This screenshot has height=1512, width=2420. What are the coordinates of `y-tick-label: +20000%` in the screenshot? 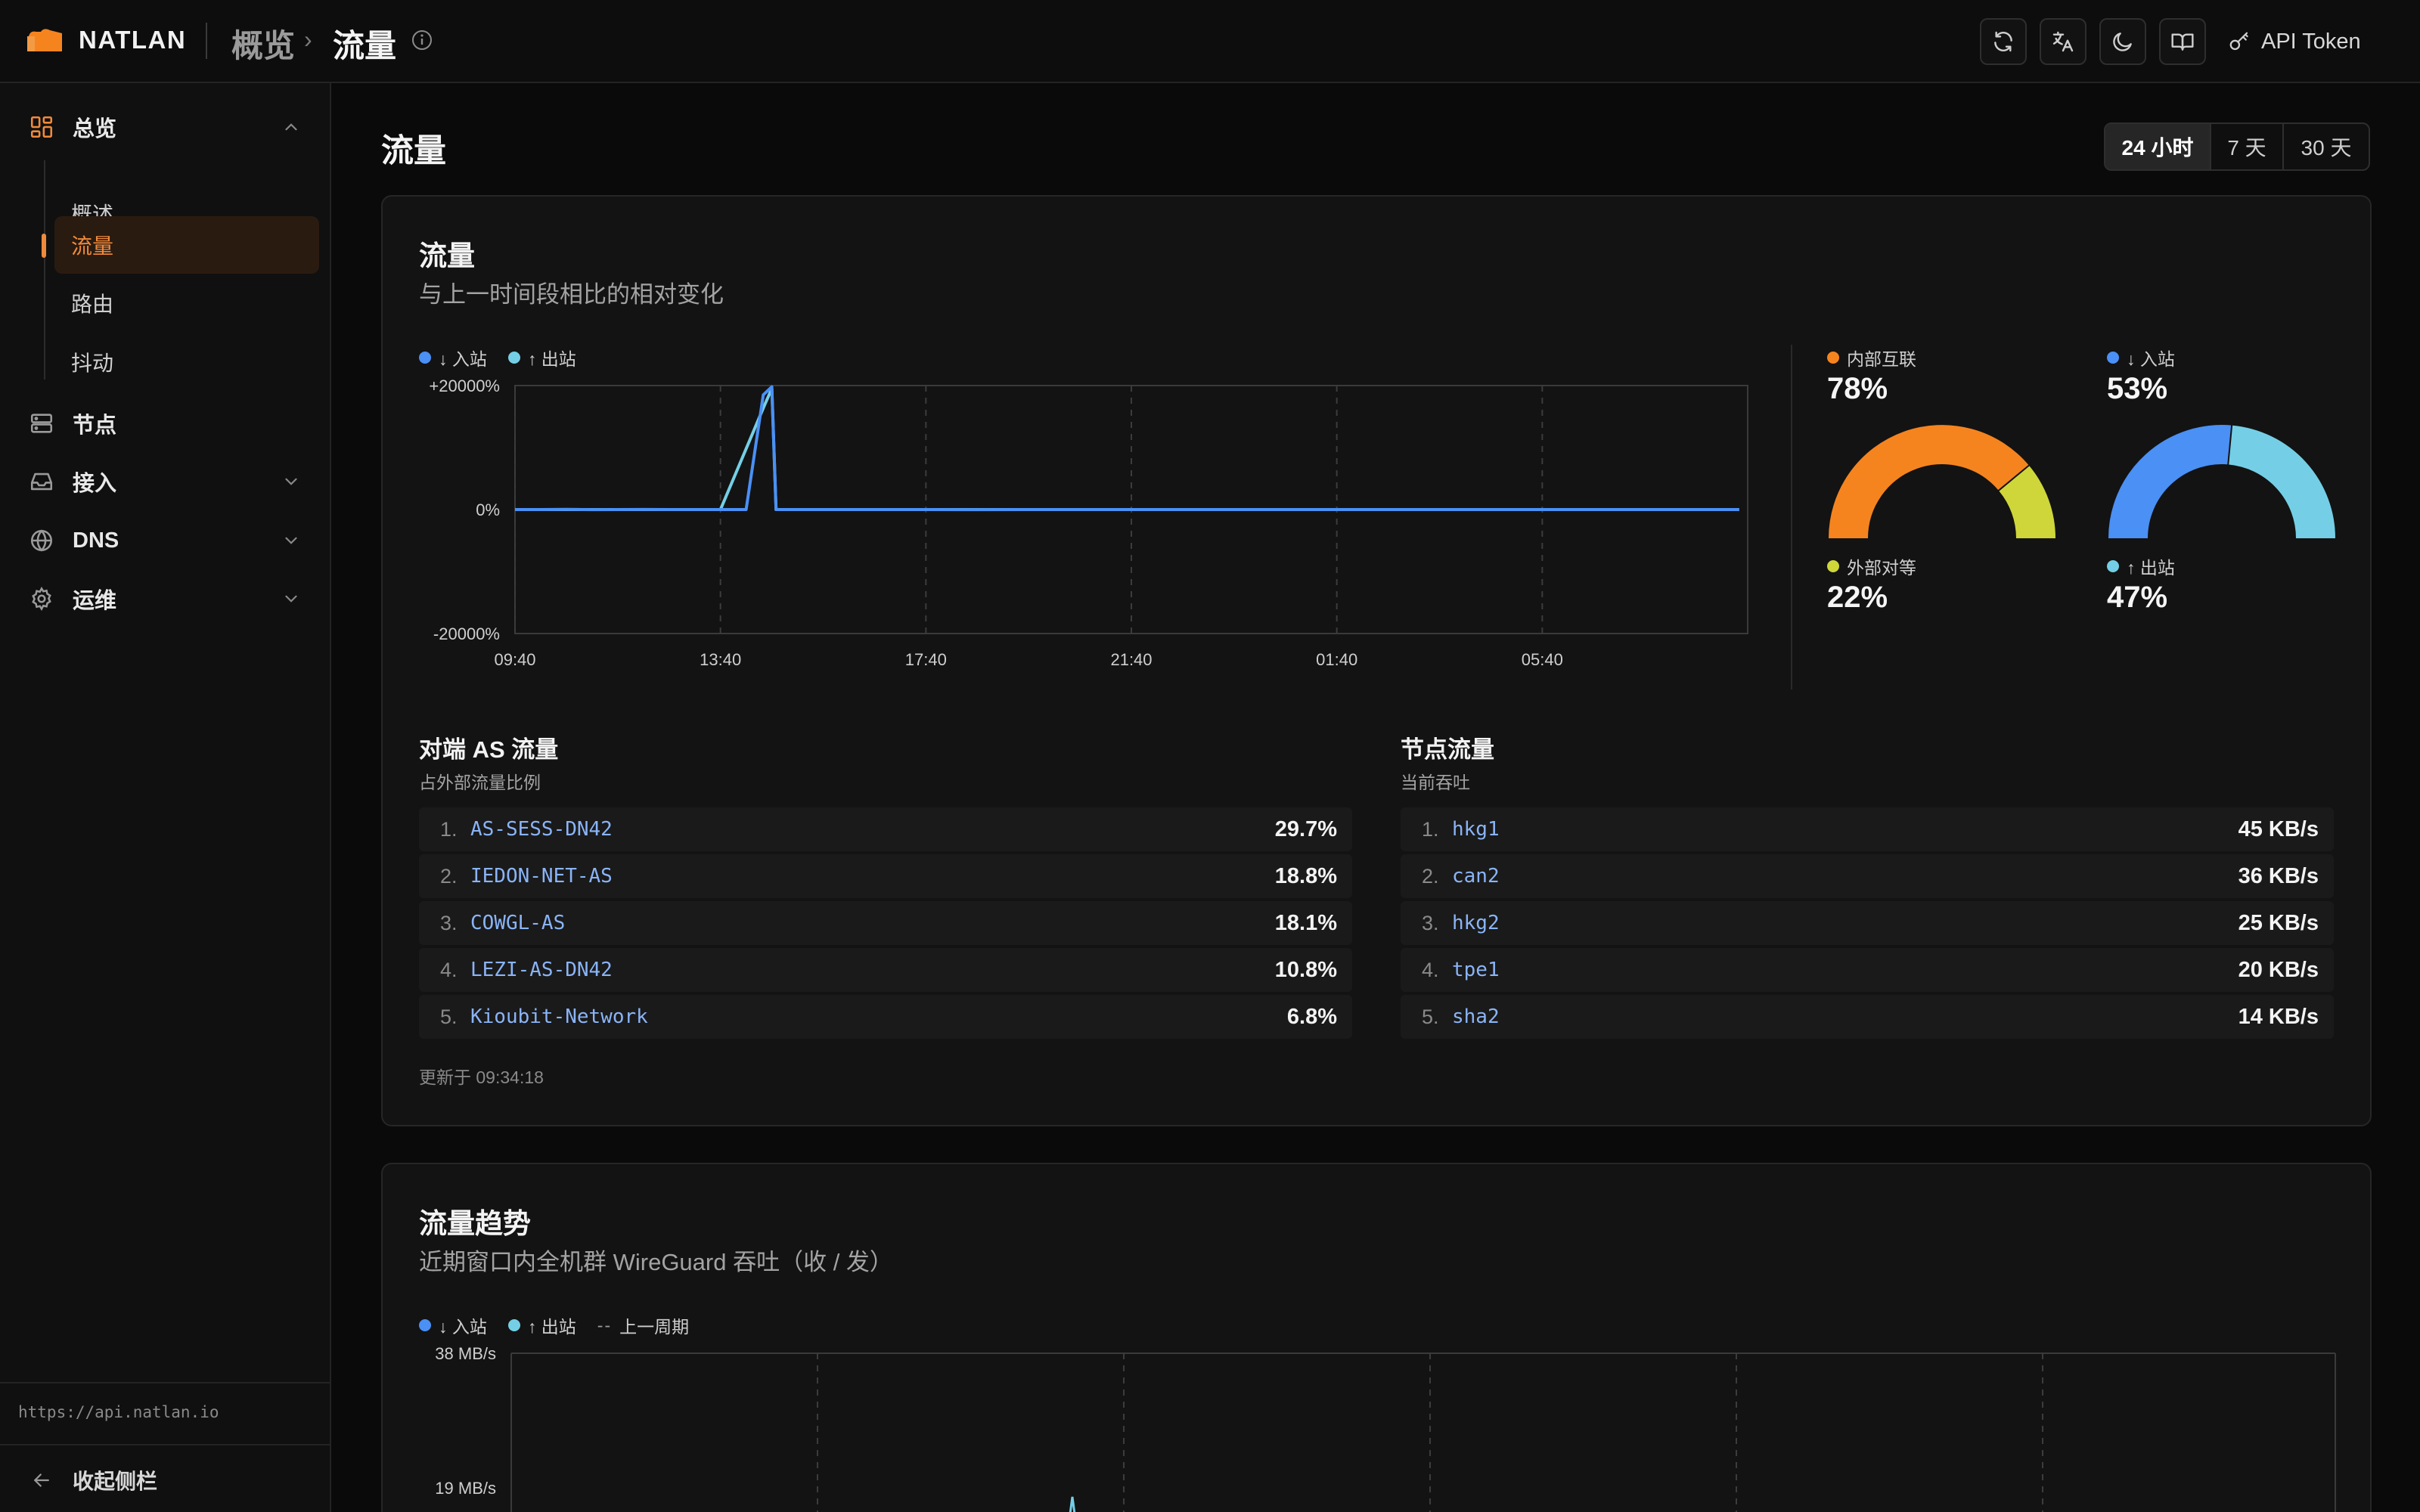 It's located at (464, 387).